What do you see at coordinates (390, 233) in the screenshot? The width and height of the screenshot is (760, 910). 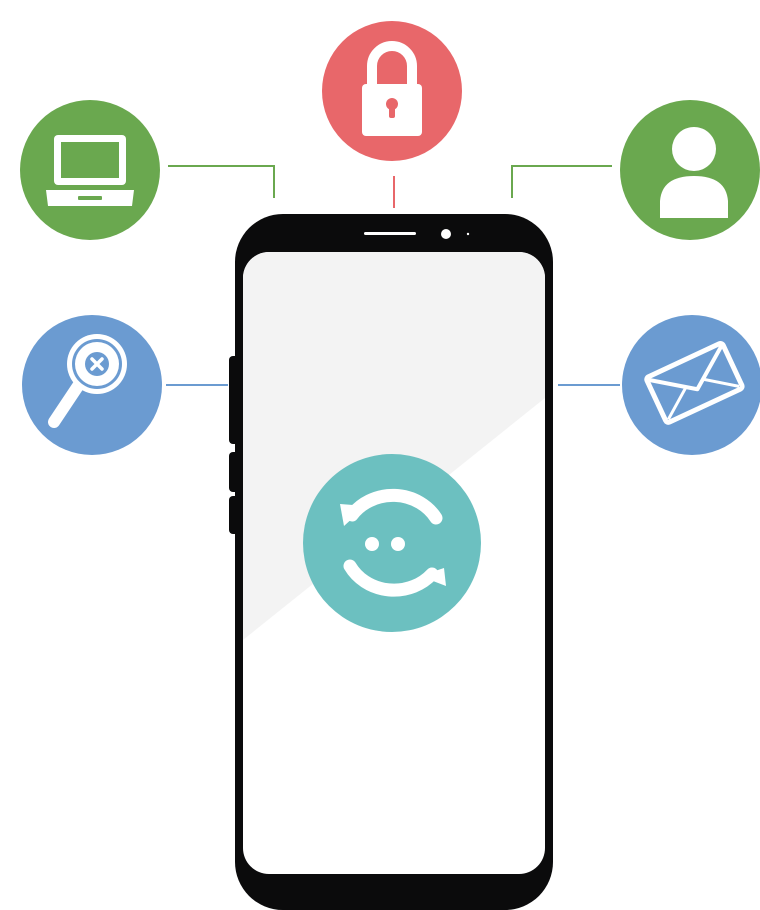 I see `earpiece` at bounding box center [390, 233].